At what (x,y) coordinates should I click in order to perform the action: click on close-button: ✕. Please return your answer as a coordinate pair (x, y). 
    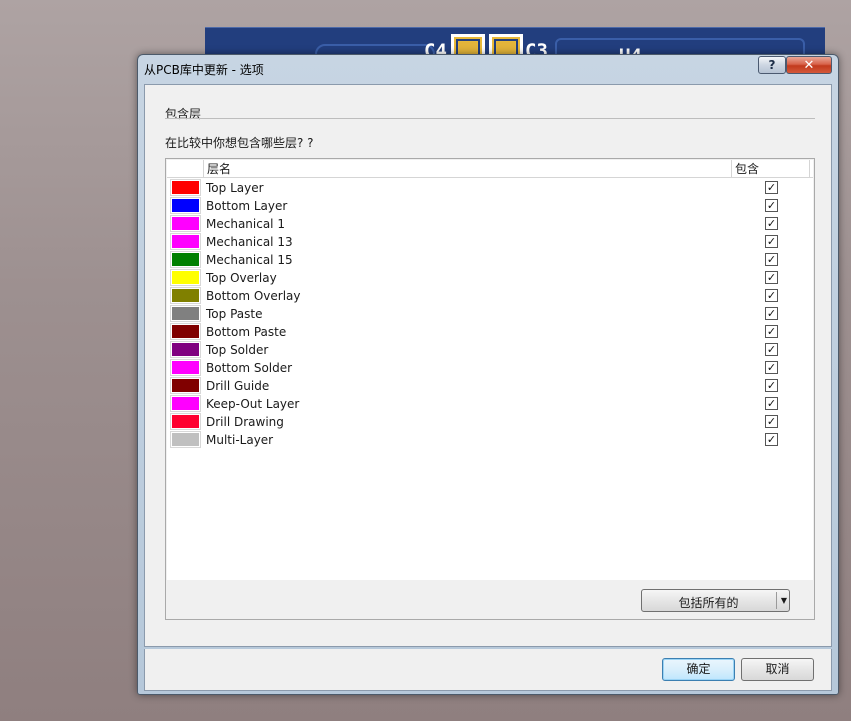
    Looking at the image, I should click on (809, 65).